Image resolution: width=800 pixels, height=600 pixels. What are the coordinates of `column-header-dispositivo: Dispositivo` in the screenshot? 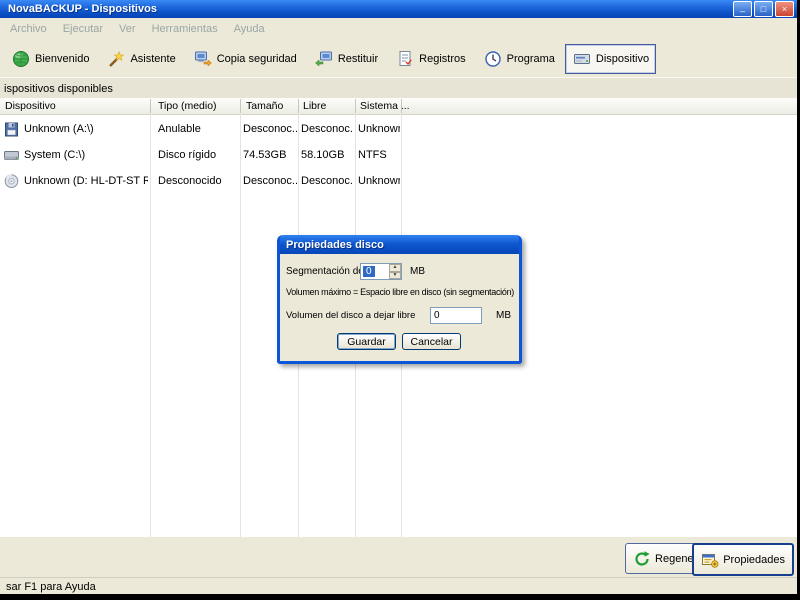 It's located at (30, 106).